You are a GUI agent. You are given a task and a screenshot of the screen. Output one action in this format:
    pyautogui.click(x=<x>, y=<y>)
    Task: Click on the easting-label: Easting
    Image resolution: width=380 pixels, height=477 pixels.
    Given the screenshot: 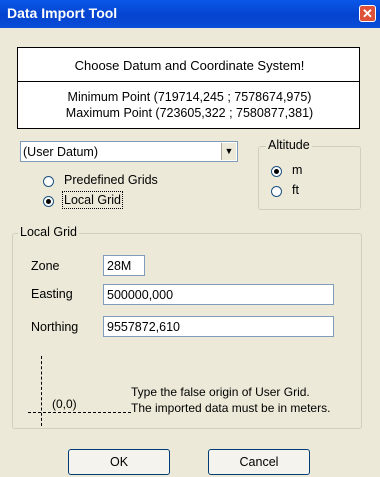 What is the action you would take?
    pyautogui.click(x=52, y=294)
    